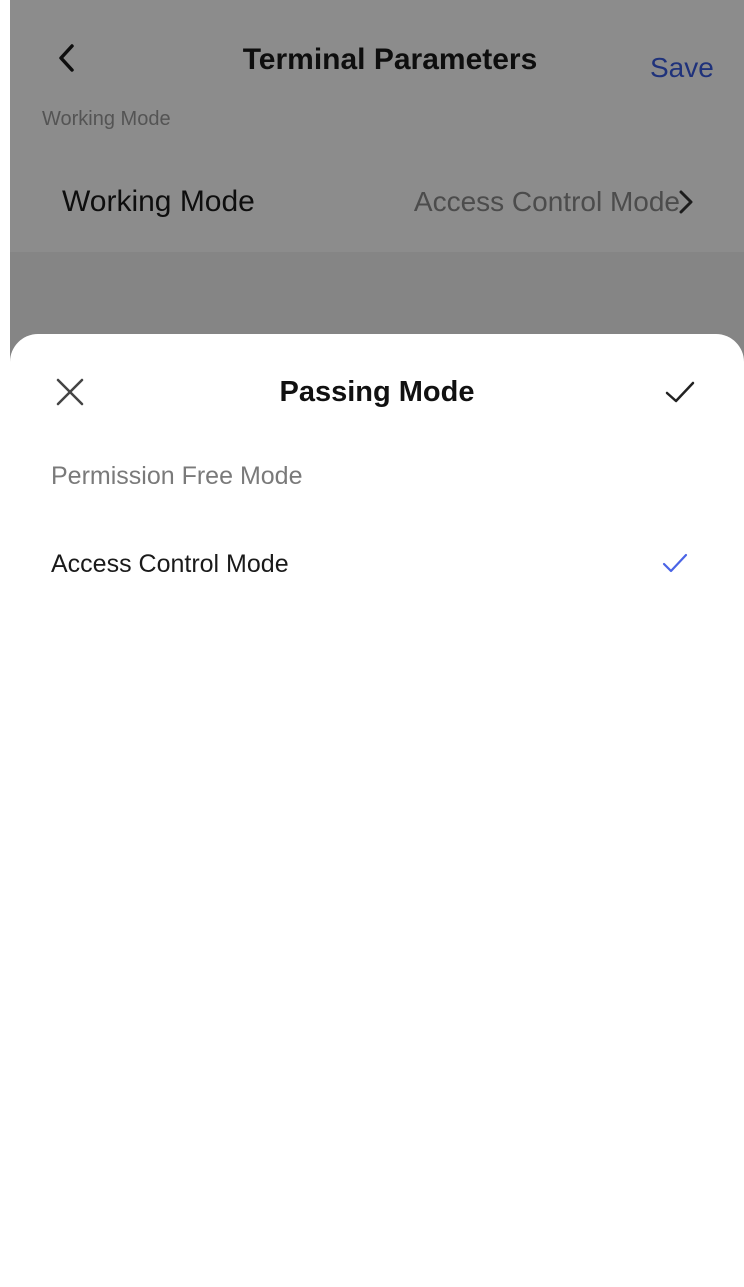  What do you see at coordinates (675, 563) in the screenshot?
I see `selected-check-icon` at bounding box center [675, 563].